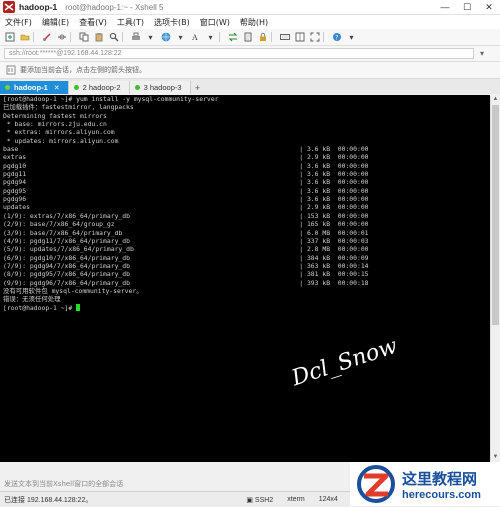 The image size is (500, 507). I want to click on menu-window: 窗口(W), so click(215, 22).